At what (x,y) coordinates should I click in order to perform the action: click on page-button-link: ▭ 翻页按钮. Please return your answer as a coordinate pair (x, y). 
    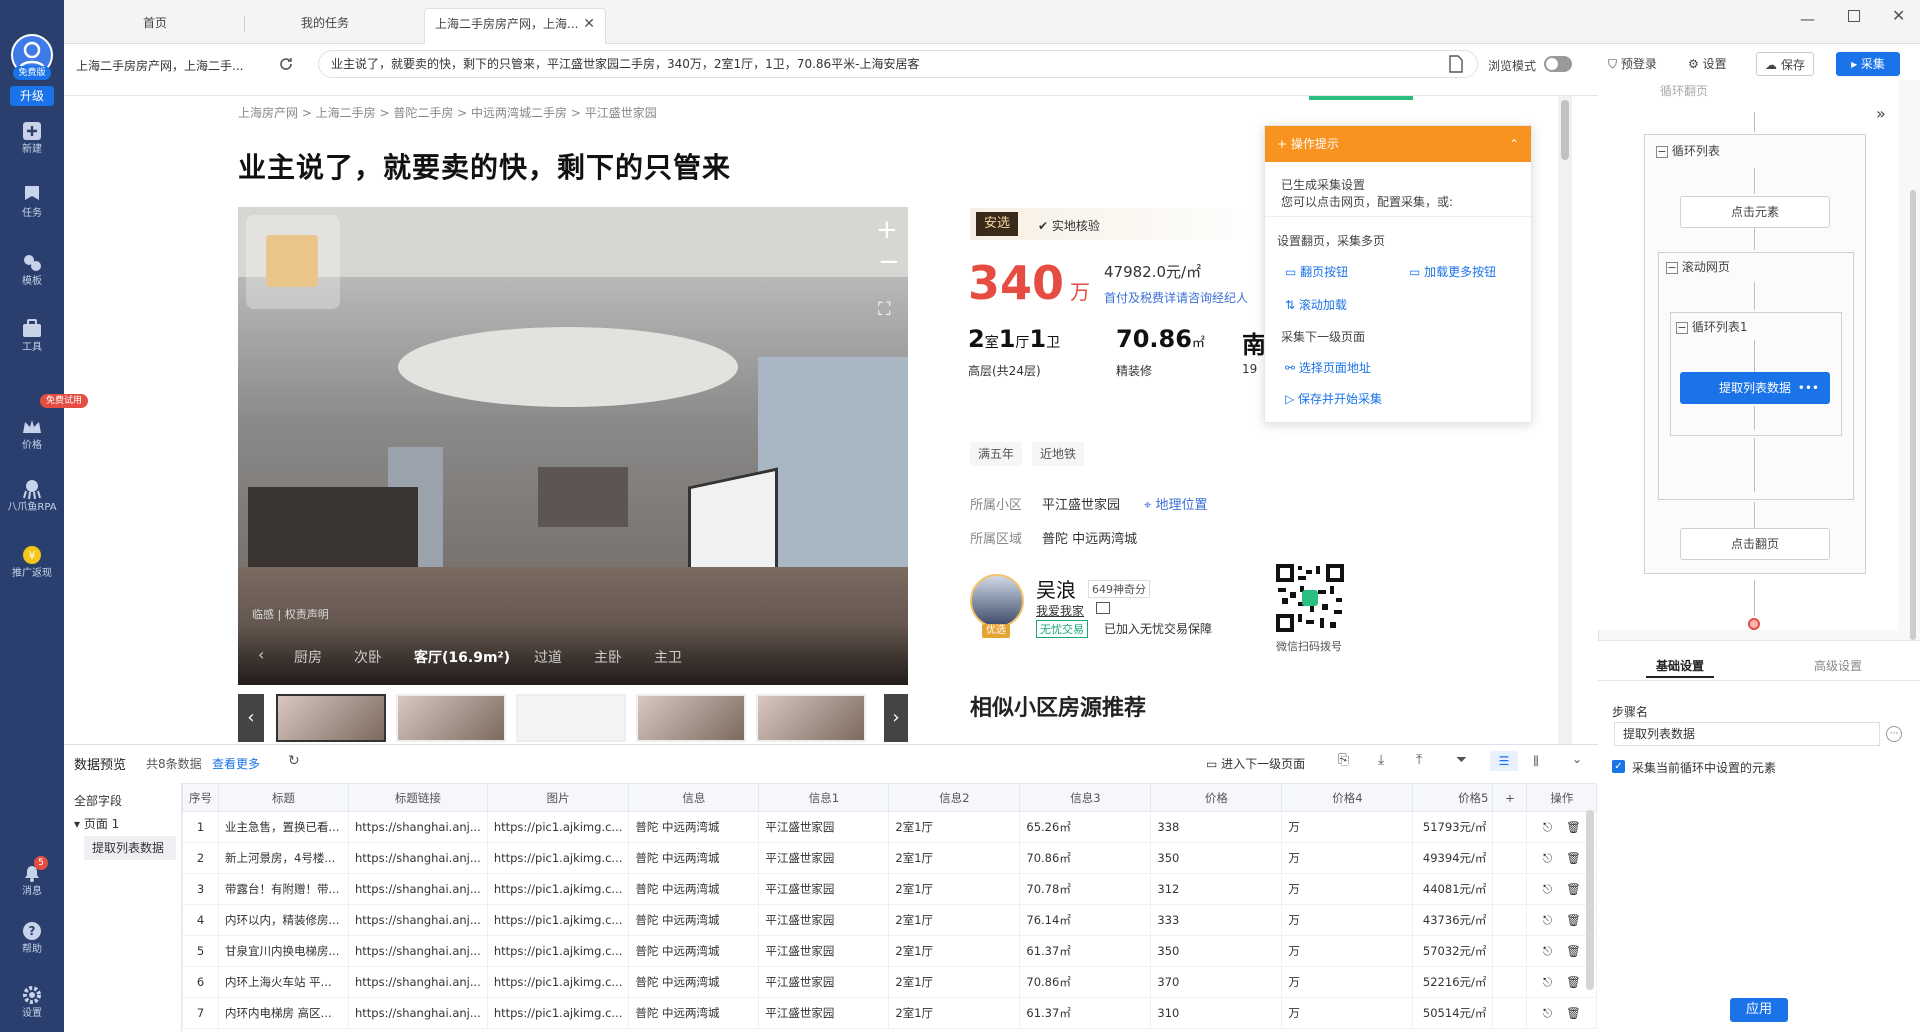
    Looking at the image, I should click on (1316, 271).